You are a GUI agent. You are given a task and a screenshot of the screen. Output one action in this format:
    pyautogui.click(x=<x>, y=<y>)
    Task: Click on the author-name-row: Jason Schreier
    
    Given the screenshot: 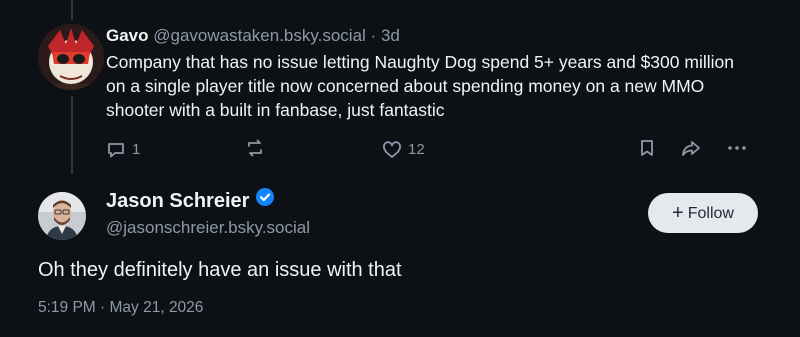 What is the action you would take?
    pyautogui.click(x=190, y=201)
    